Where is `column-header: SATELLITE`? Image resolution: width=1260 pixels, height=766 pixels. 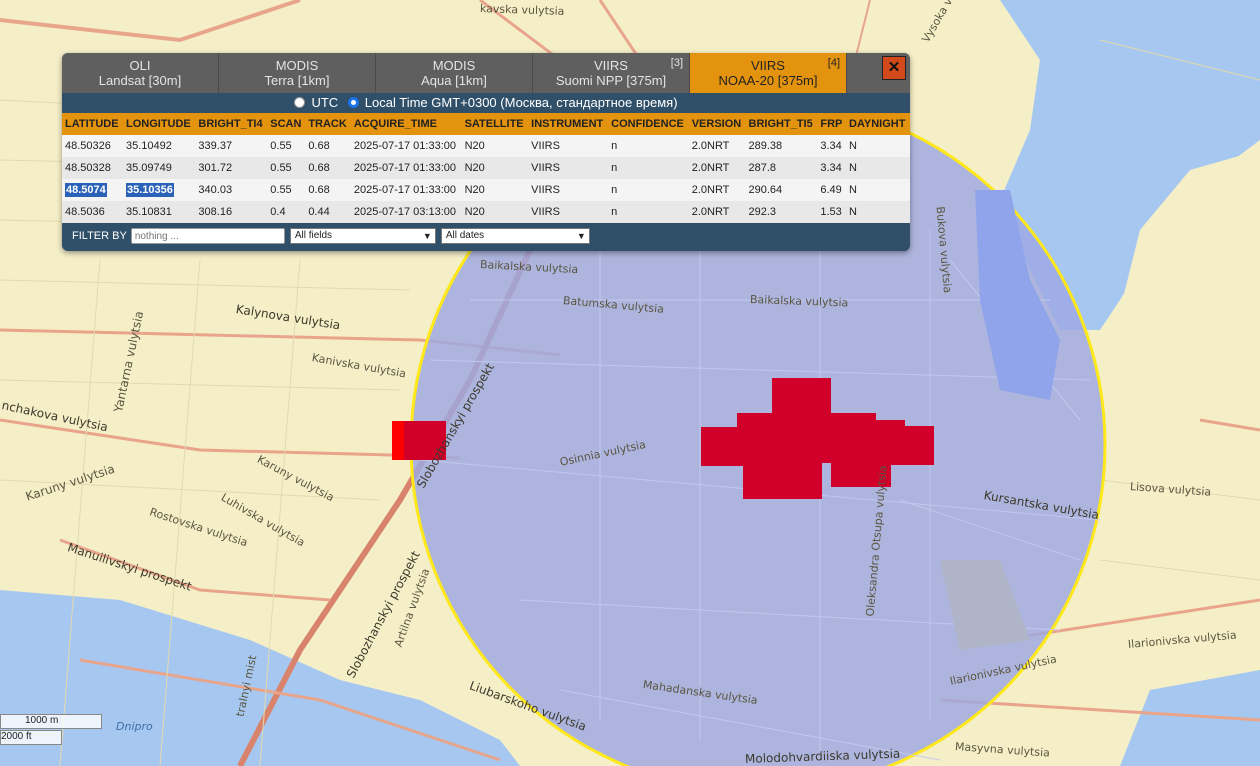 column-header: SATELLITE is located at coordinates (495, 124).